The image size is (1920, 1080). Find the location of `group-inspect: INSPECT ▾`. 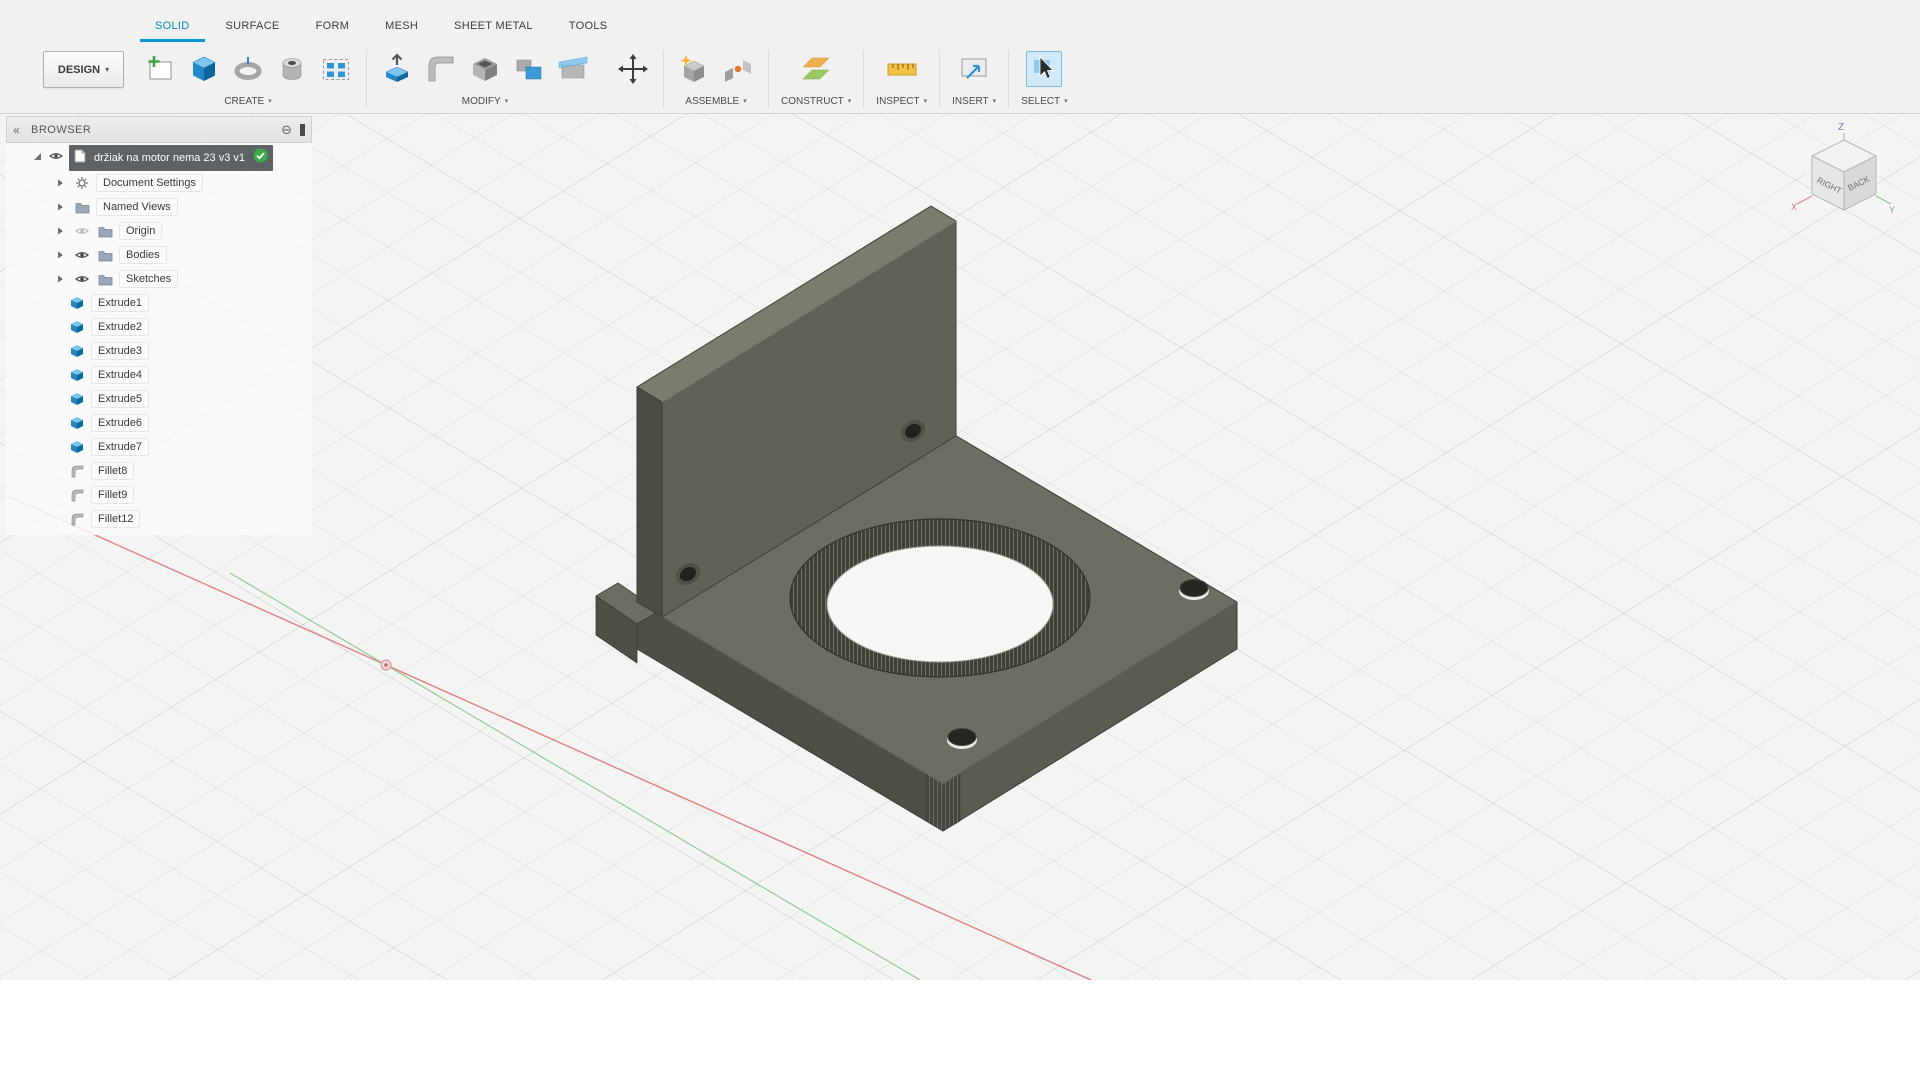

group-inspect: INSPECT ▾ is located at coordinates (901, 77).